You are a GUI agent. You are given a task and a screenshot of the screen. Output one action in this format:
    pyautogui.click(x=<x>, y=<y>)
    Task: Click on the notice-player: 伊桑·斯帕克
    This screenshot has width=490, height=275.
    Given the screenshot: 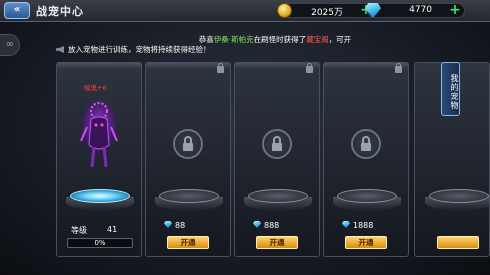 What is the action you would take?
    pyautogui.click(x=233, y=39)
    